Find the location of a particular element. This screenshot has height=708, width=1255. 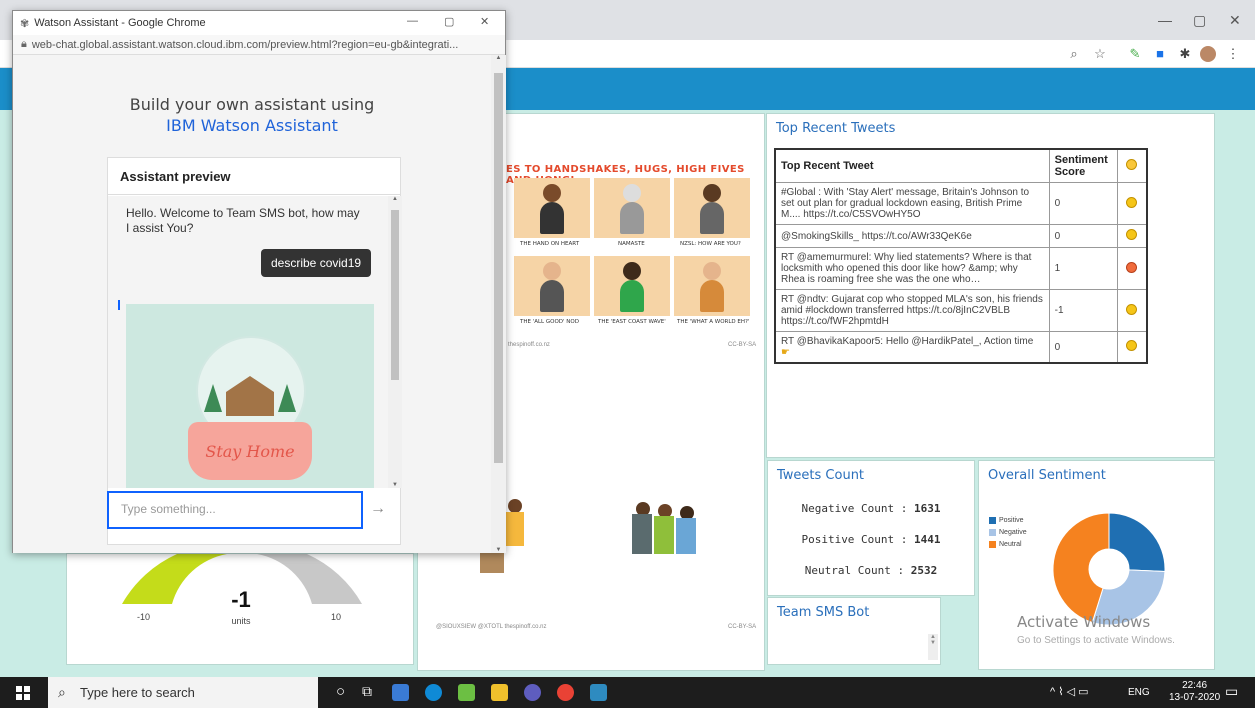

language-indicator: ENG is located at coordinates (1139, 692).